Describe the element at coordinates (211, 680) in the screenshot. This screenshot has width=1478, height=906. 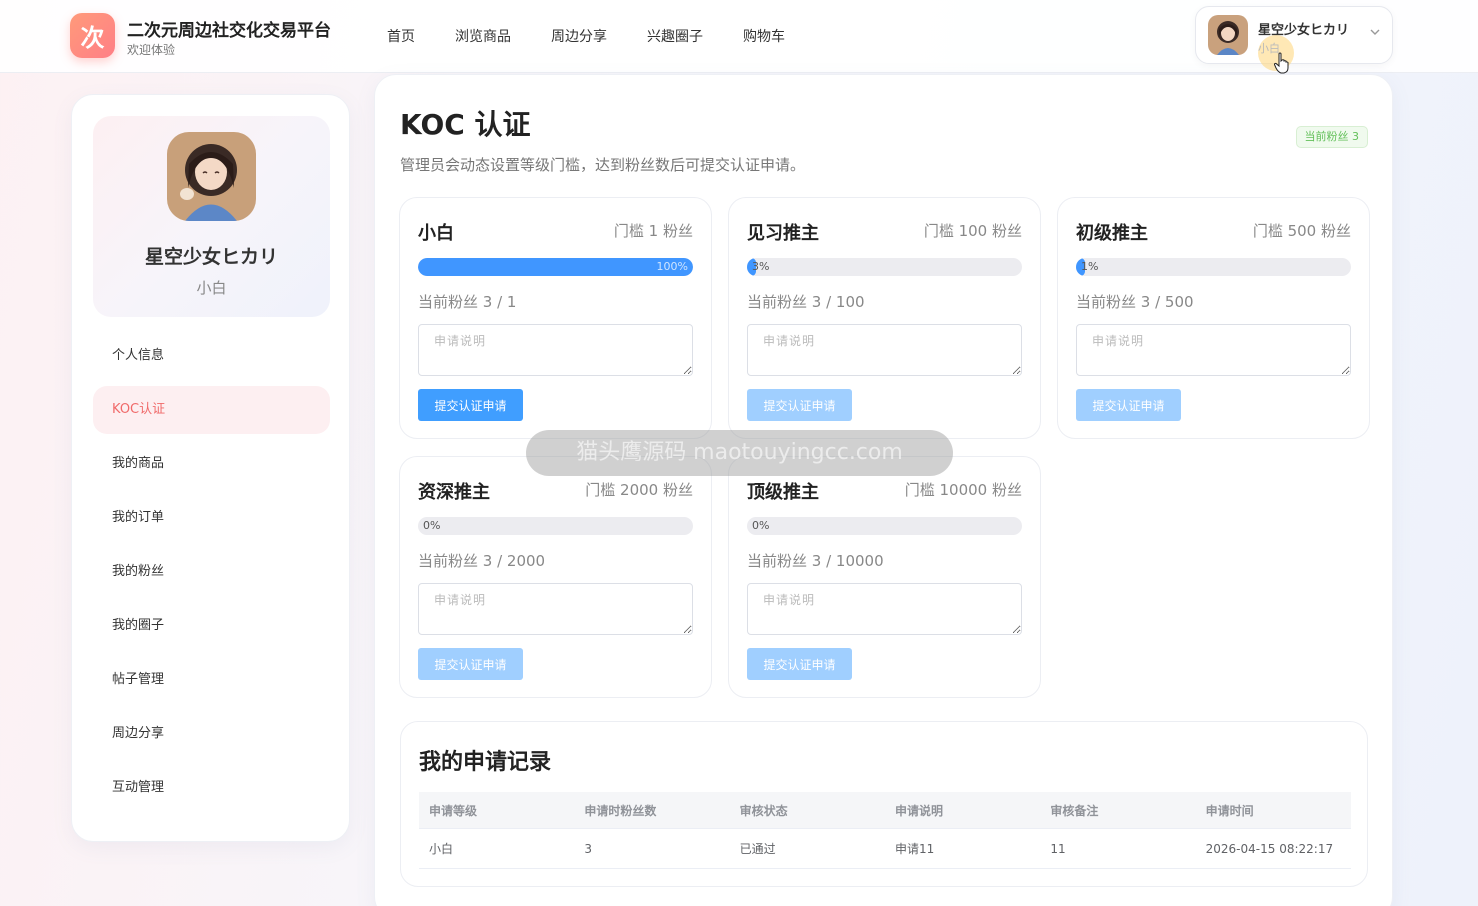
I see `sidebar-item-post-management: 帖子管理` at that location.